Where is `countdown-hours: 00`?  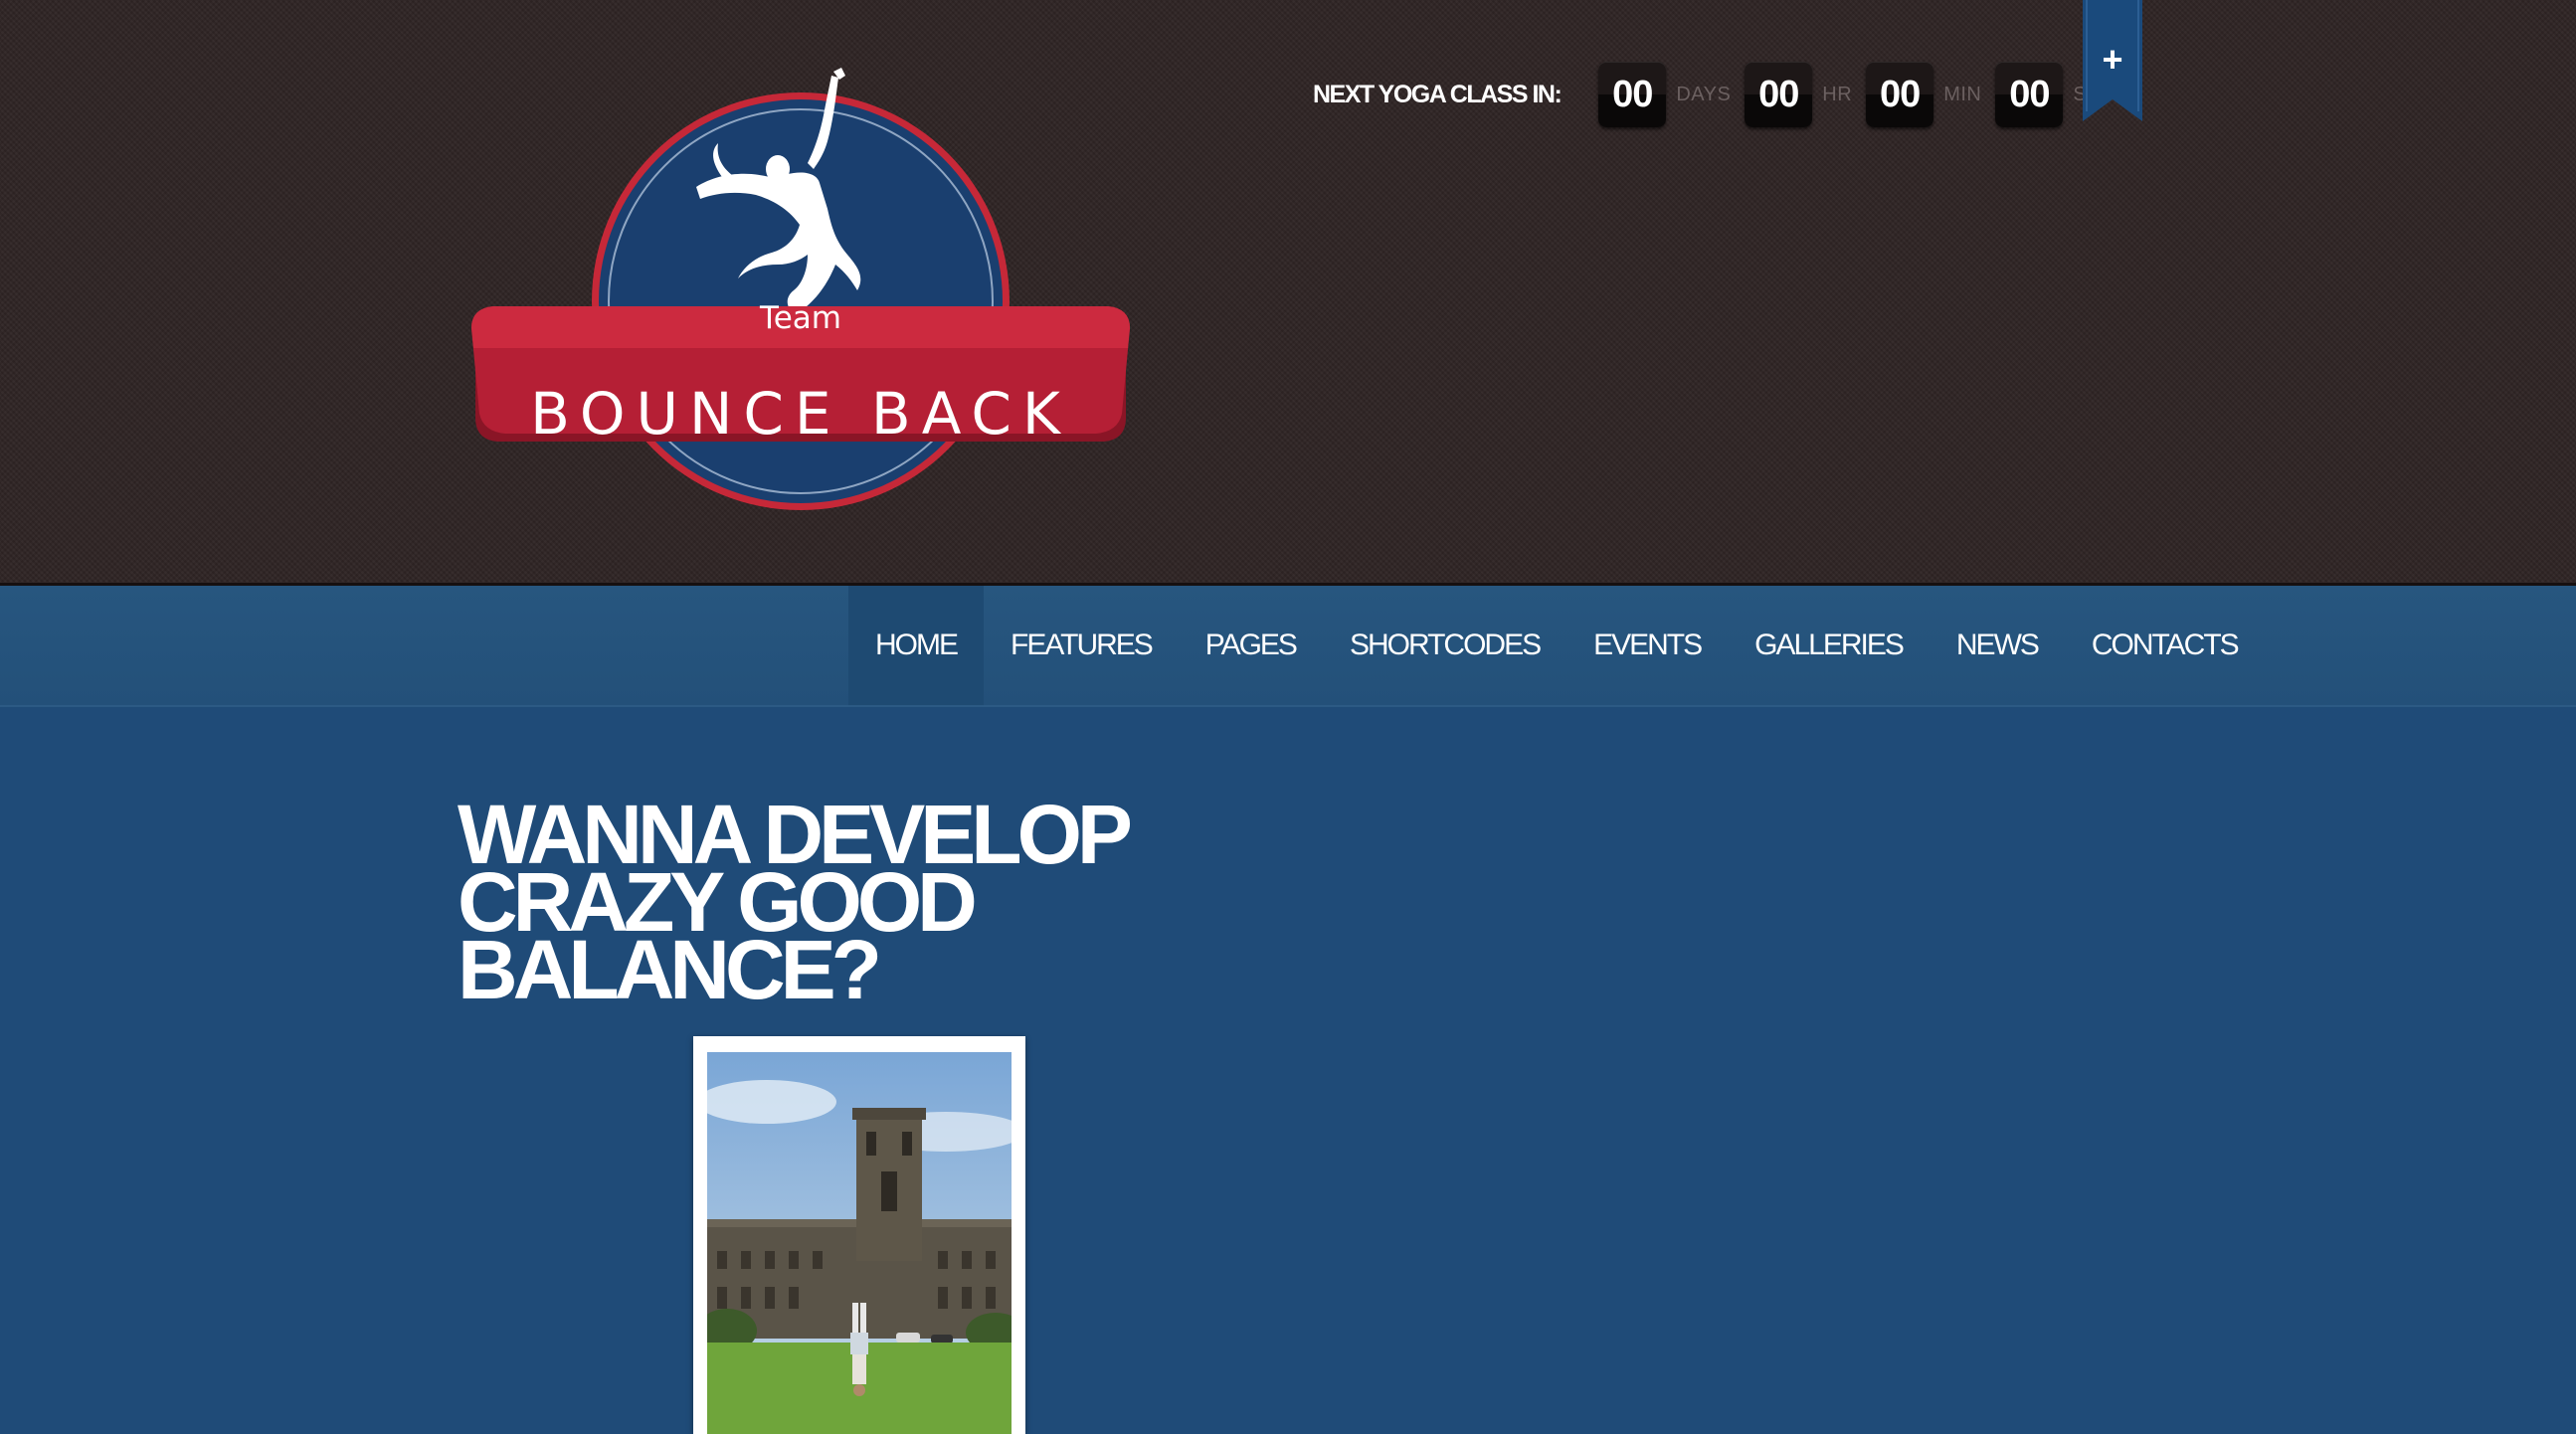 countdown-hours: 00 is located at coordinates (1779, 94).